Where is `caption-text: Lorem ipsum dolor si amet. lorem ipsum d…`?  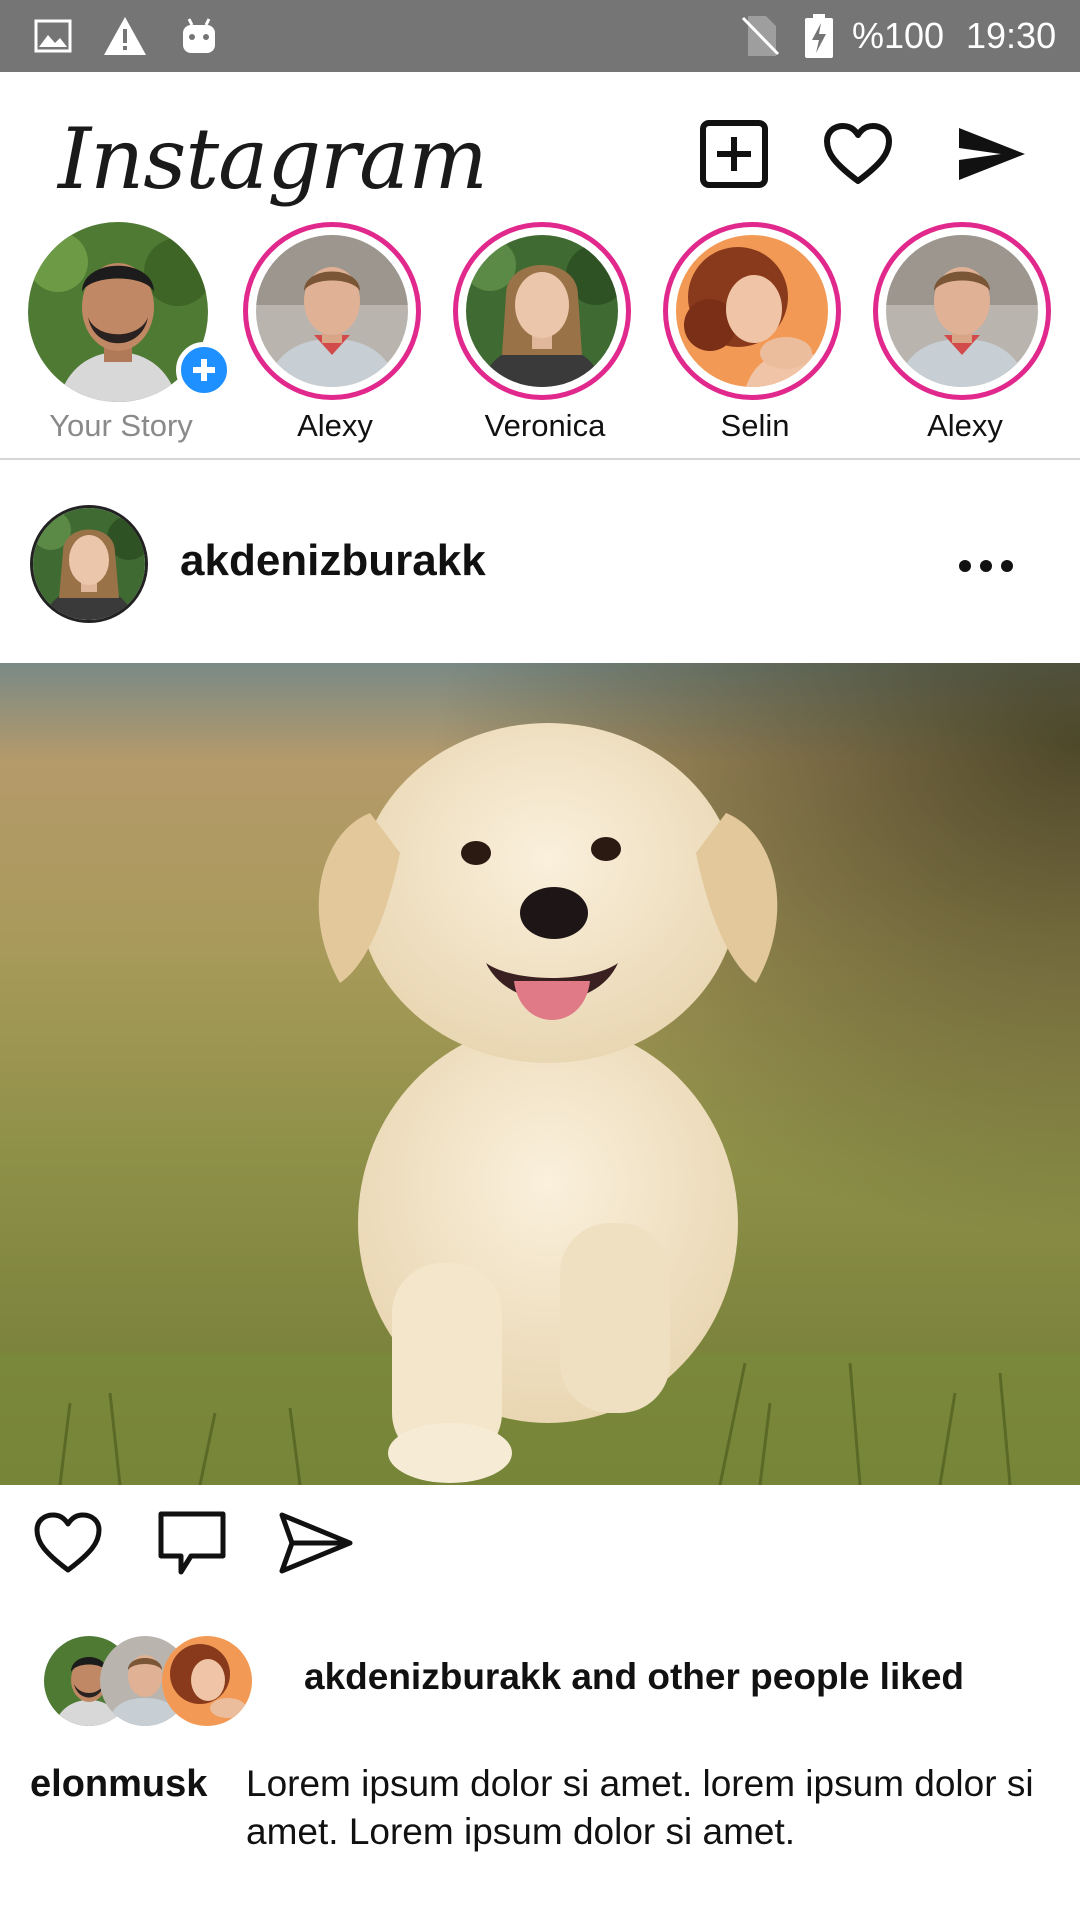 caption-text: Lorem ipsum dolor si amet. lorem ipsum d… is located at coordinates (640, 1807).